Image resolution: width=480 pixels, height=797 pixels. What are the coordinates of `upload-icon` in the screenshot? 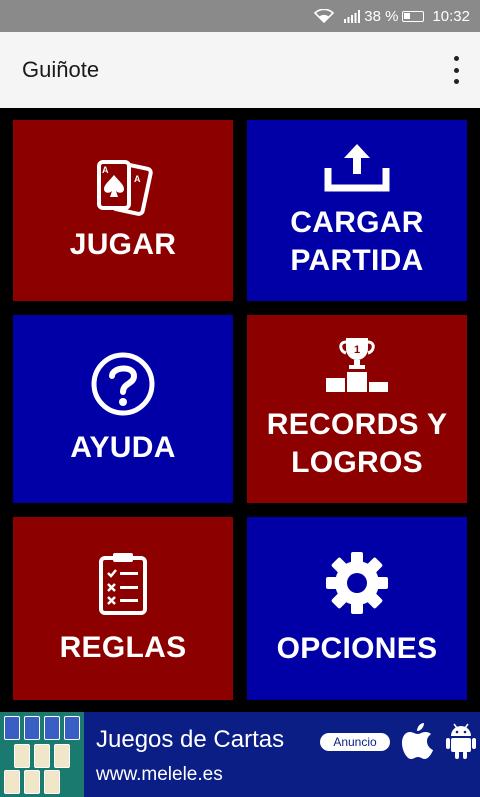 It's located at (357, 167).